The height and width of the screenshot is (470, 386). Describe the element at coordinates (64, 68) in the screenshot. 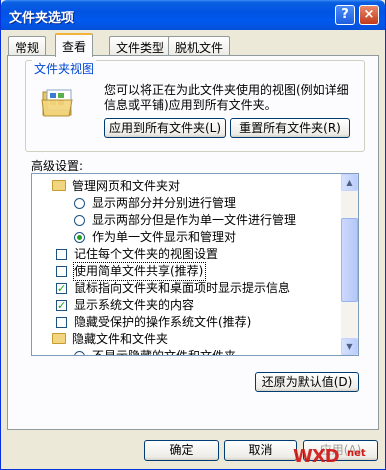

I see `folder-views-legend: 文件夹视图` at that location.